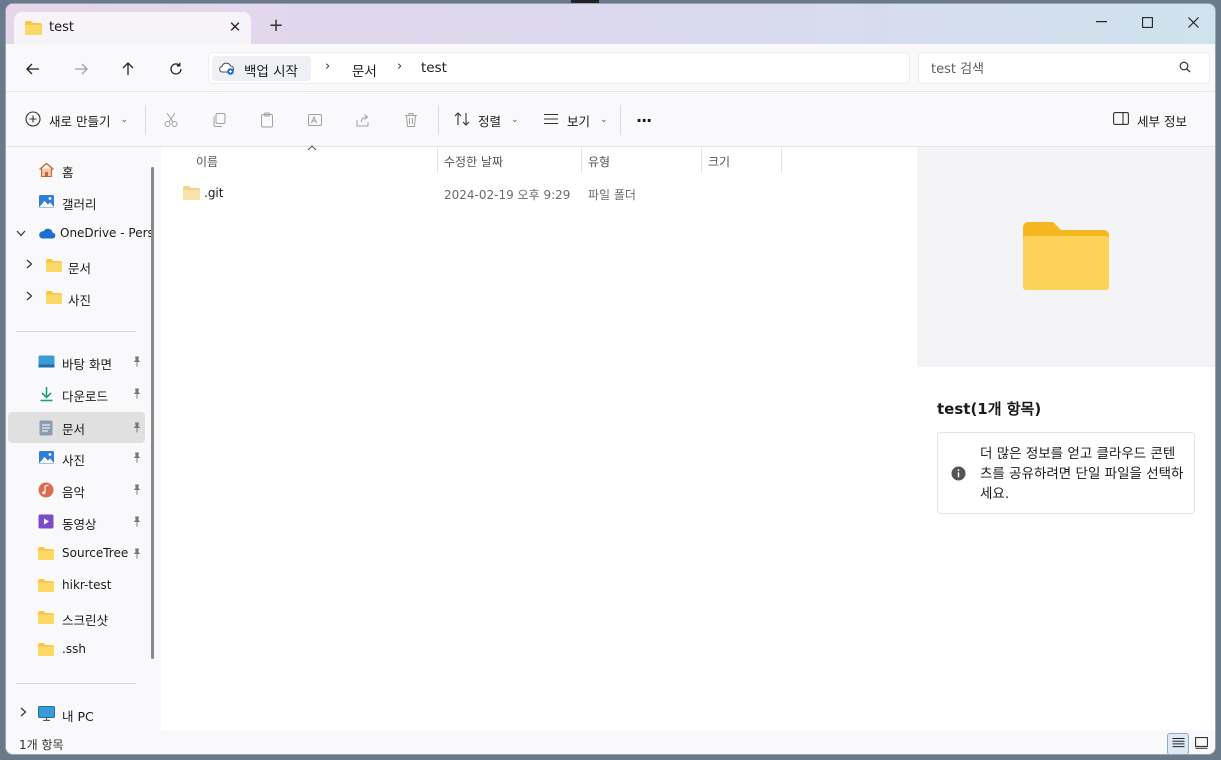  What do you see at coordinates (271, 72) in the screenshot?
I see `breadcrumb-backup-label: 백업 시작` at bounding box center [271, 72].